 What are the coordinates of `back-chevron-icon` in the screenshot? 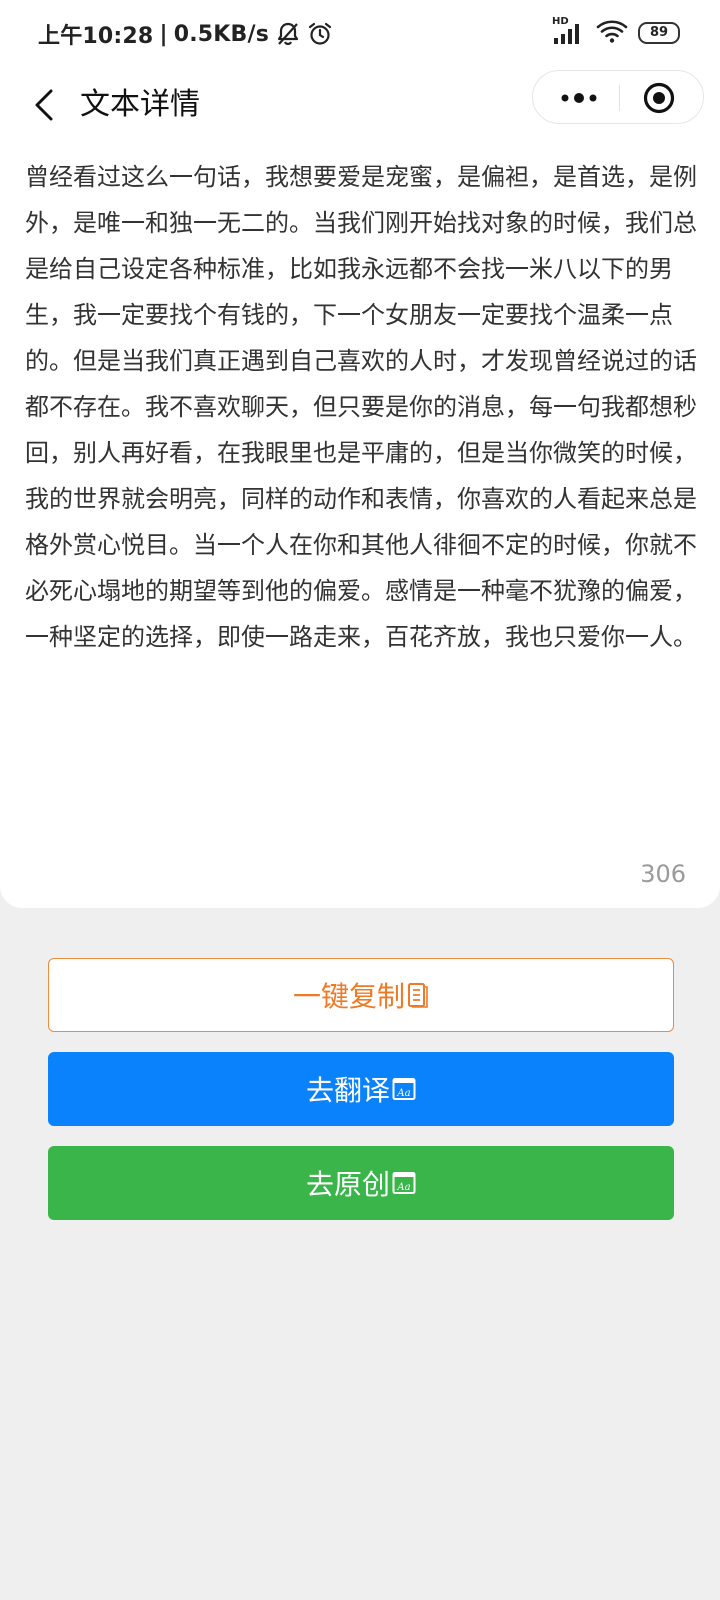 It's located at (44, 105).